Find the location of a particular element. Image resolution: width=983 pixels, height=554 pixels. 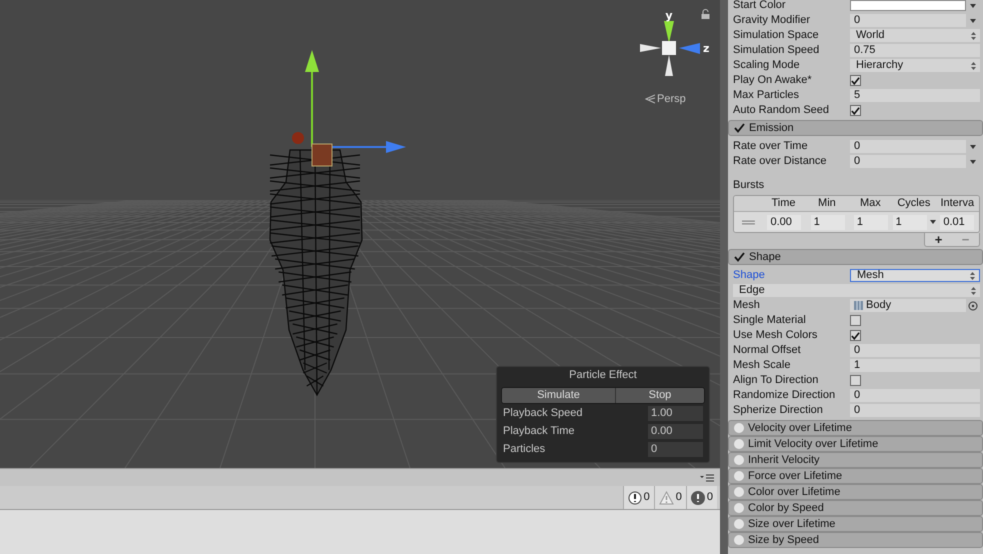

error-icon is located at coordinates (697, 497).